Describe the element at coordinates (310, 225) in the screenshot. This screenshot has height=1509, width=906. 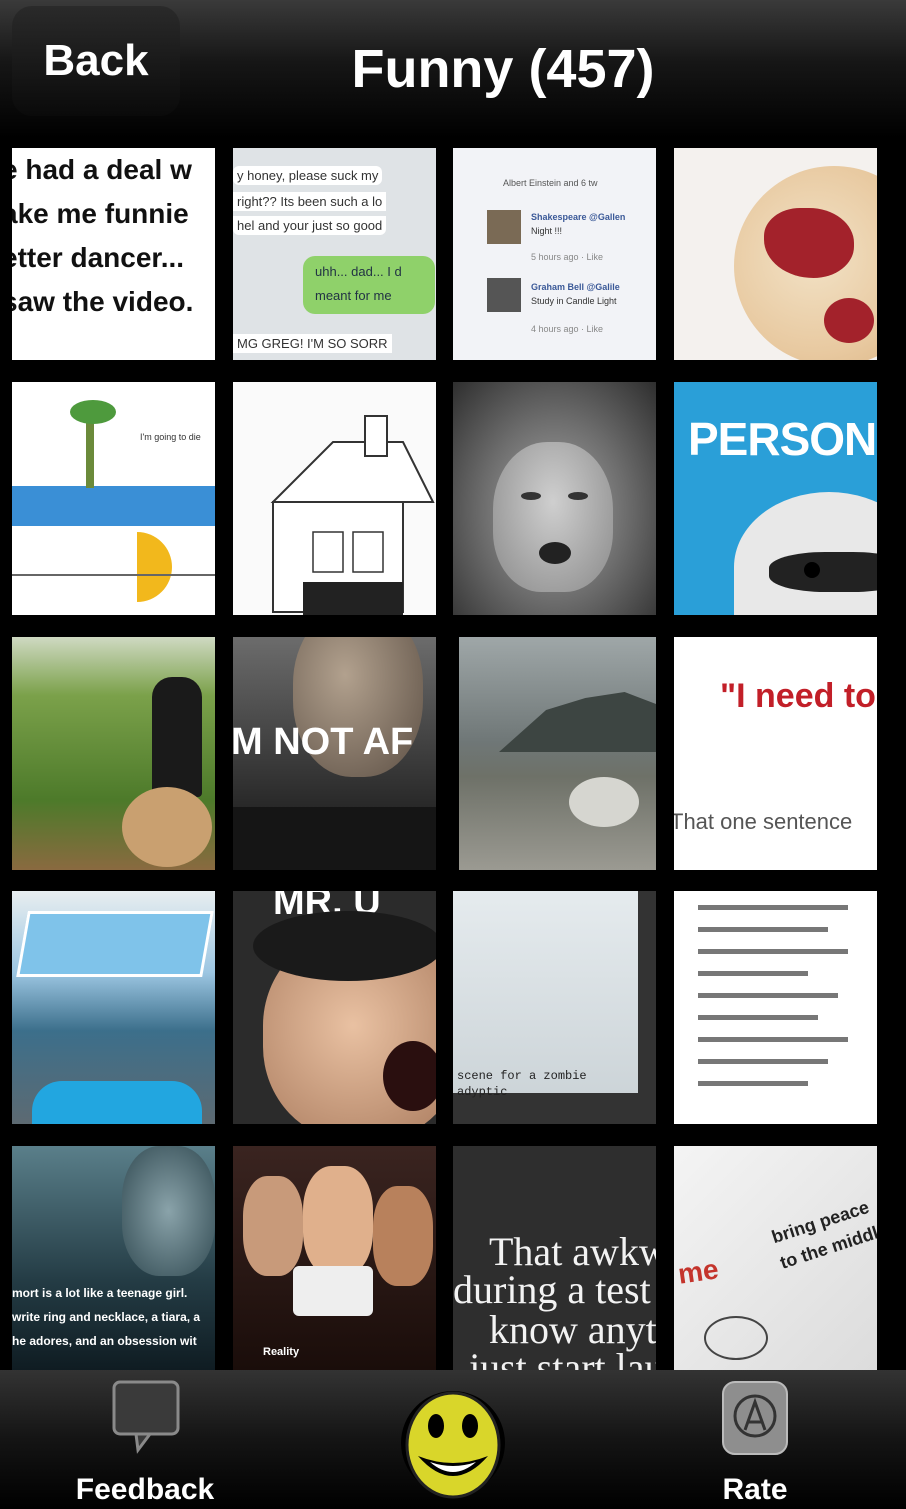
I see `tile-text: hel and your just so good` at that location.